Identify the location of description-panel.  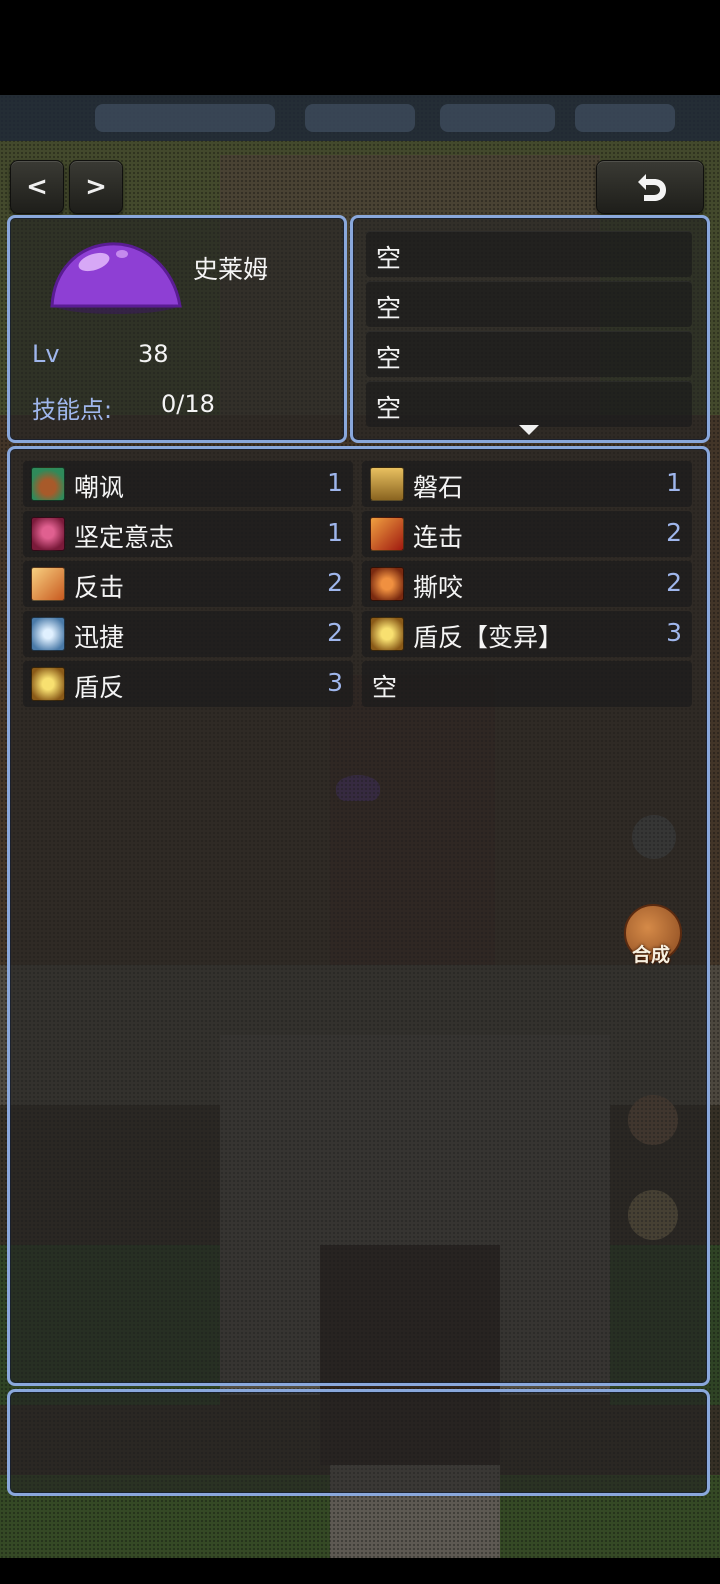
(358, 1442).